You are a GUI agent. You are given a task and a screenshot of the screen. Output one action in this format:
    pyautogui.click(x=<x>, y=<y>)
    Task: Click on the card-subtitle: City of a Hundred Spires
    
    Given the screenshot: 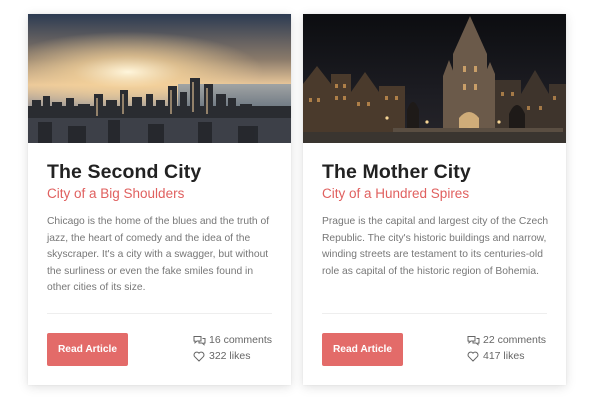 What is the action you would take?
    pyautogui.click(x=396, y=193)
    